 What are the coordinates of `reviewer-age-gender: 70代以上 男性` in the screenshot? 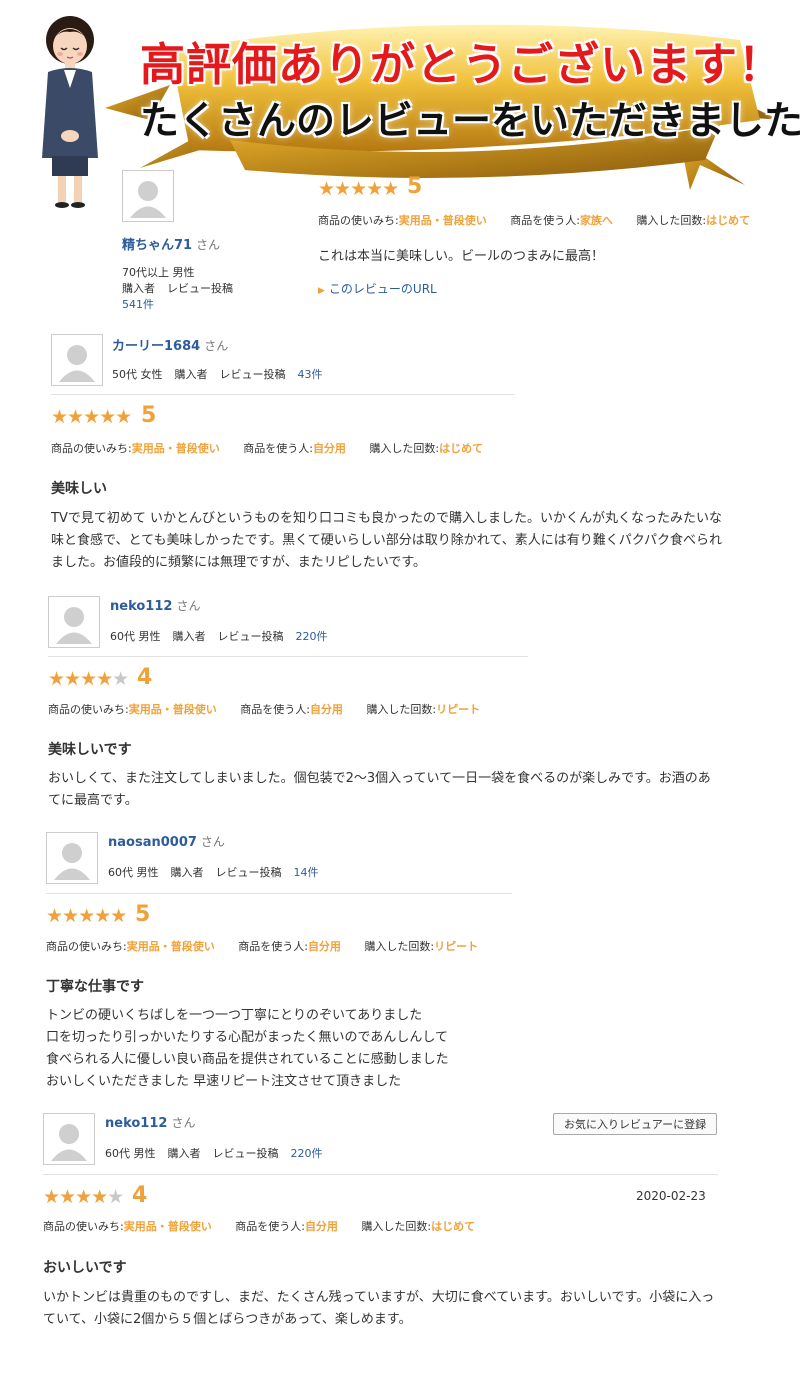 It's located at (158, 272).